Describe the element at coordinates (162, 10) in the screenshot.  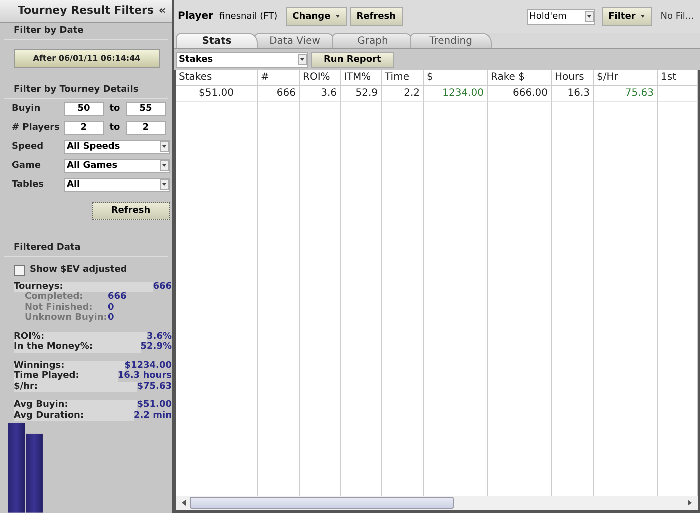
I see `collapse-button: «` at that location.